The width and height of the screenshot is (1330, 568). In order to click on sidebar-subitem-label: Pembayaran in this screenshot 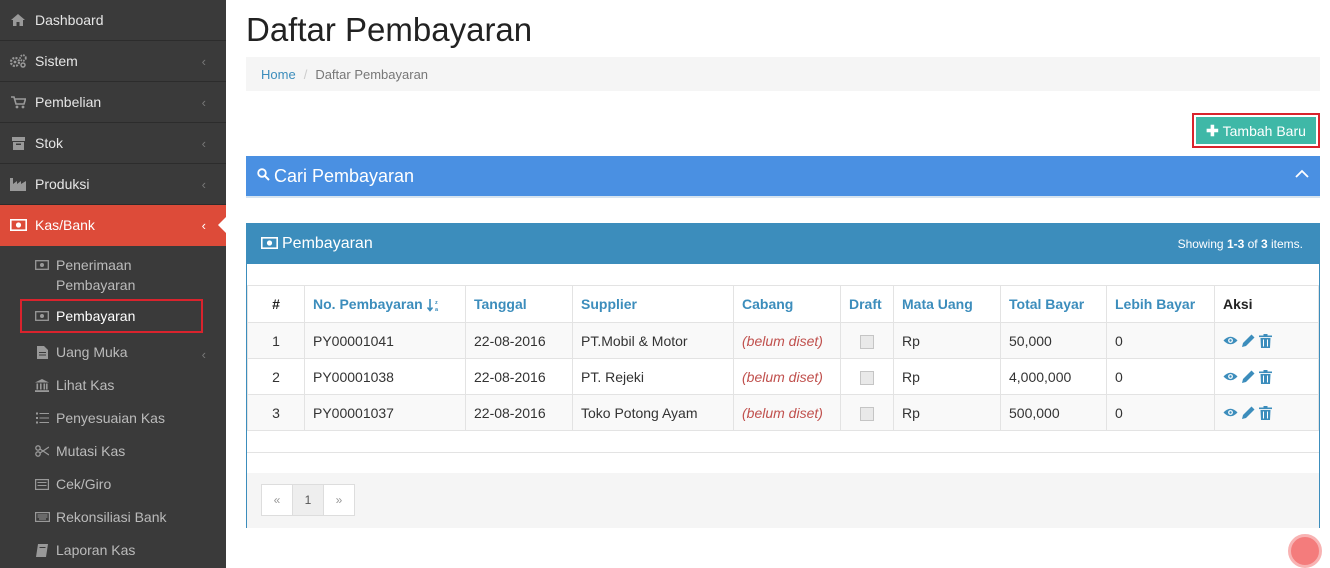, I will do `click(96, 316)`.